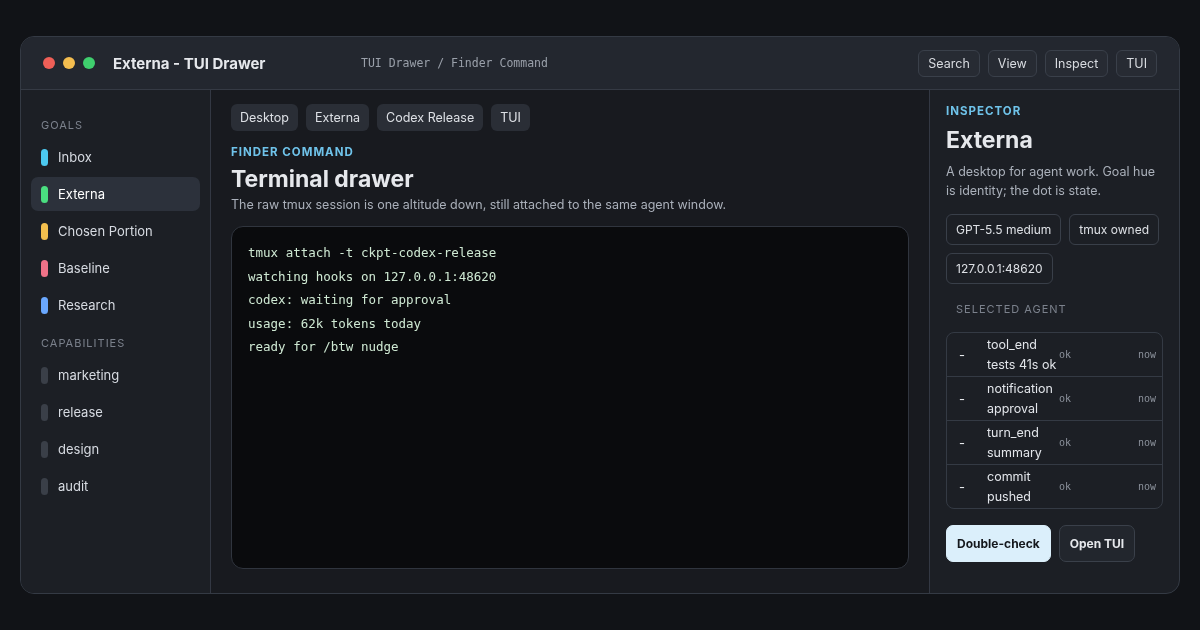 Image resolution: width=1200 pixels, height=630 pixels. What do you see at coordinates (984, 111) in the screenshot?
I see `eyebrow-label: INSPECTOR` at bounding box center [984, 111].